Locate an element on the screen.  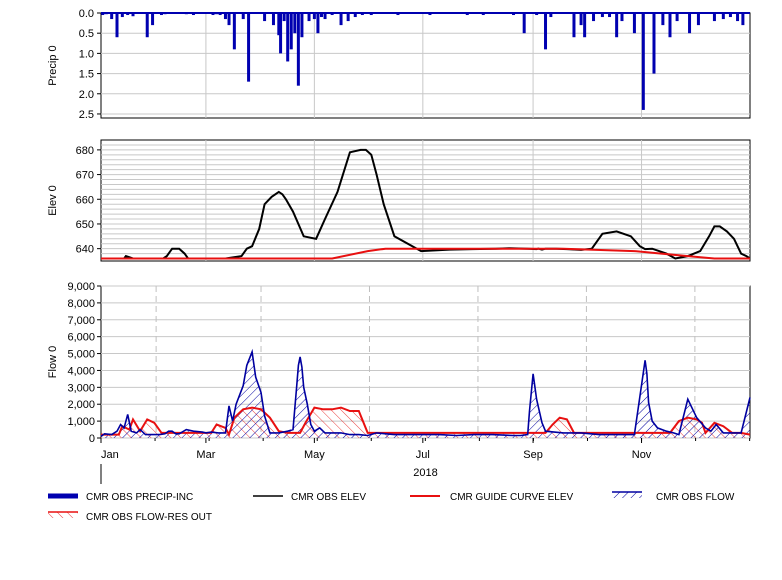
legend-label: CMR OBS FLOW-RES OUT is located at coordinates (149, 517).